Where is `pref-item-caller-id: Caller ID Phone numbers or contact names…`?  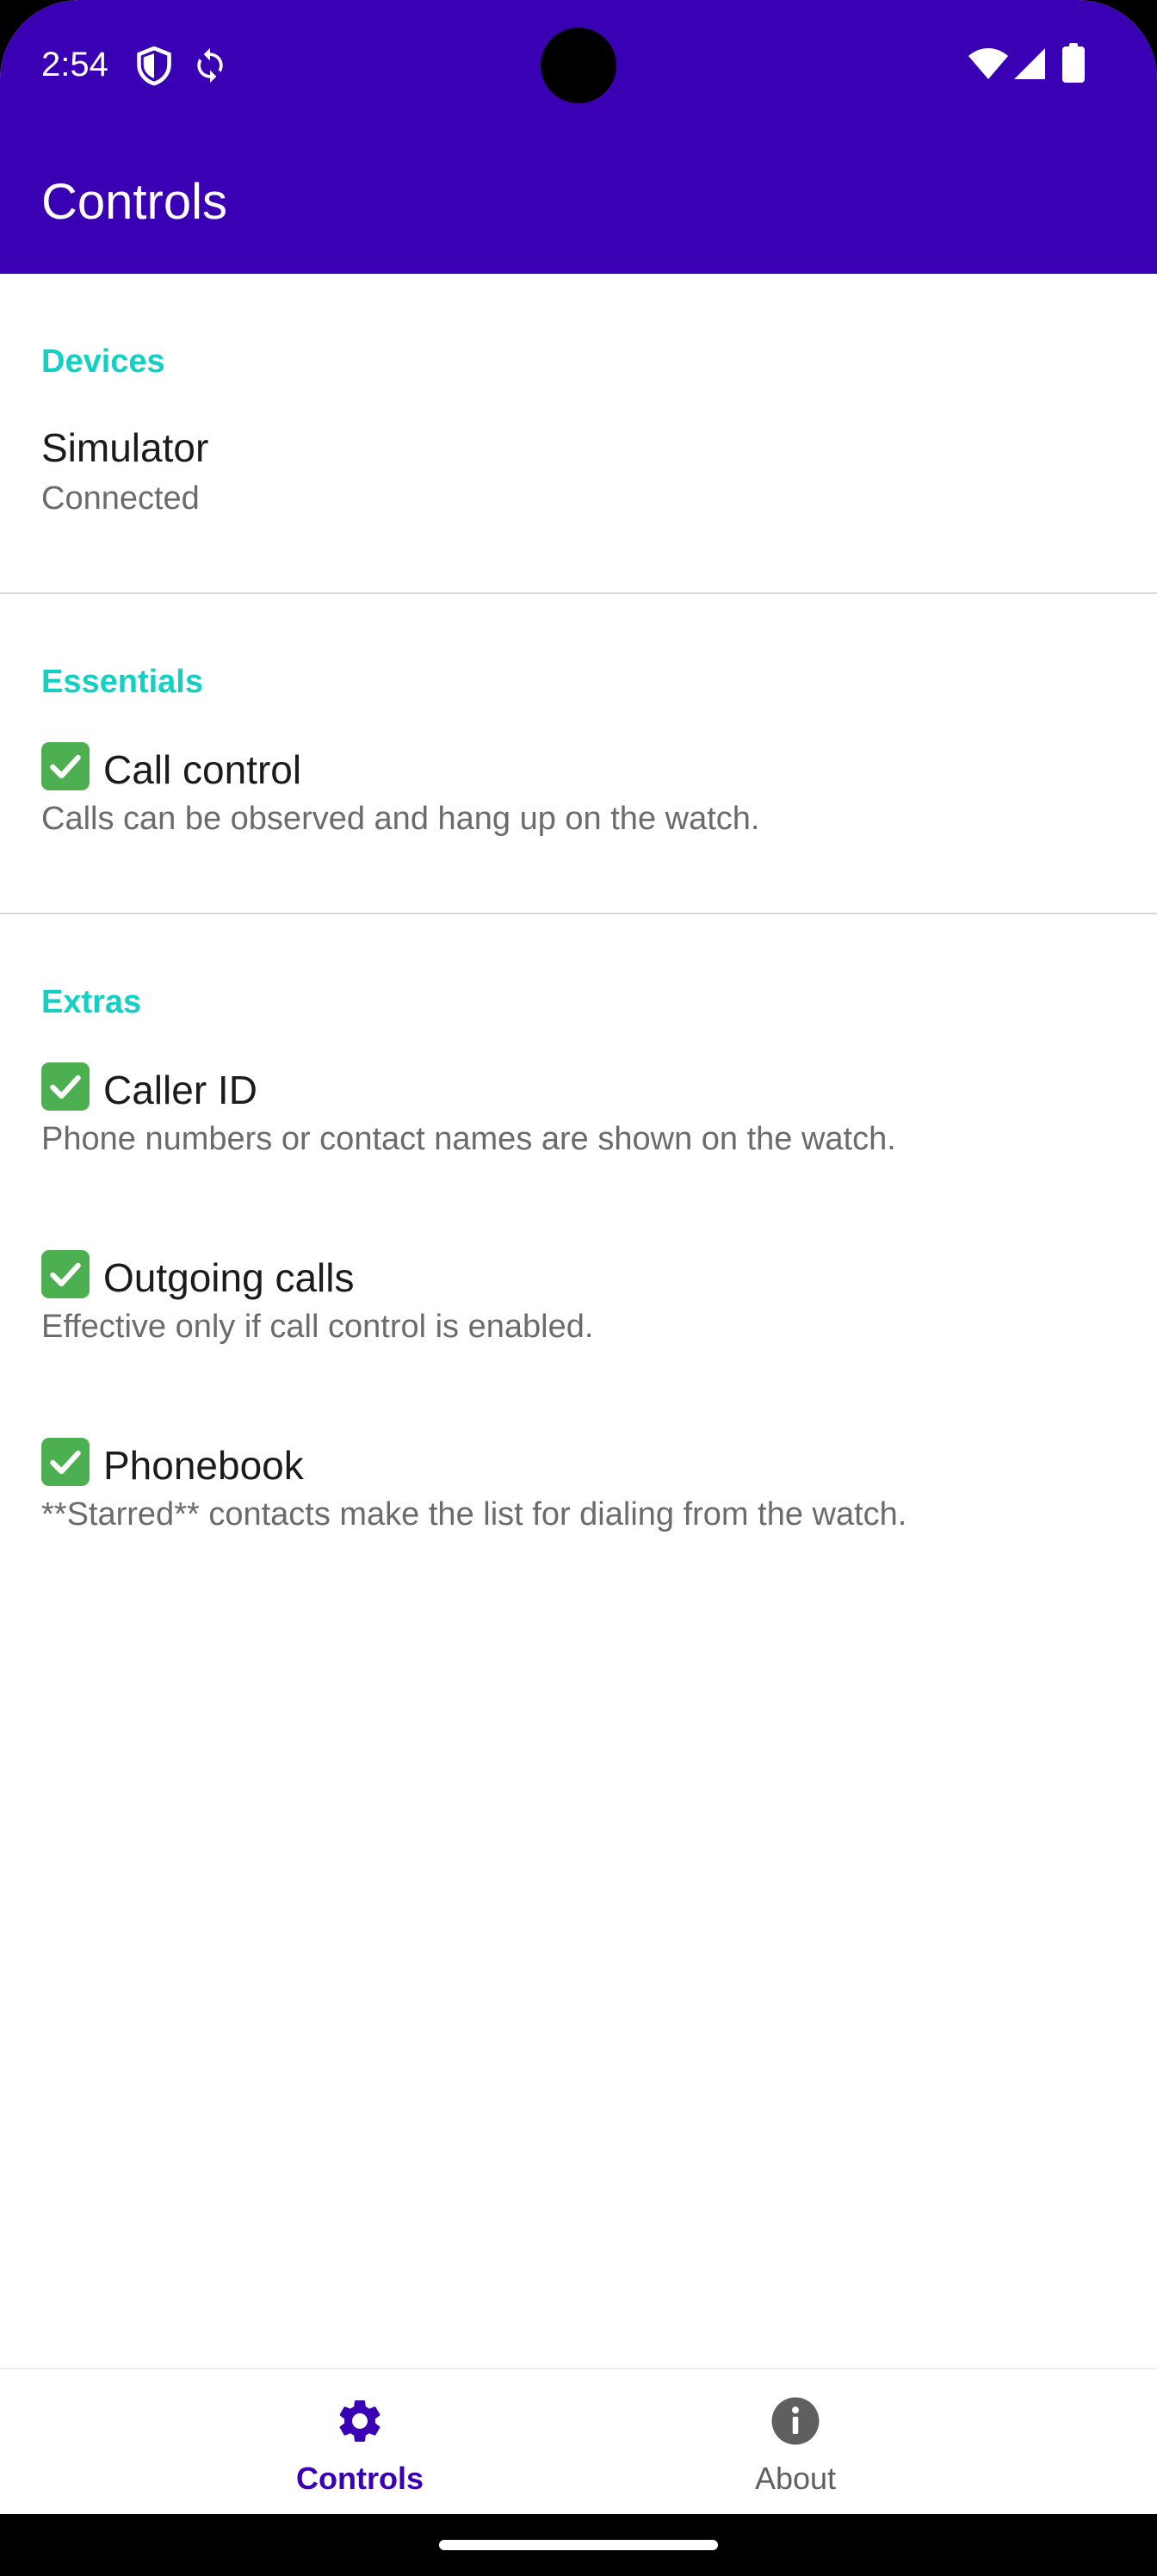
pref-item-caller-id: Caller ID Phone numbers or contact names… is located at coordinates (579, 1127).